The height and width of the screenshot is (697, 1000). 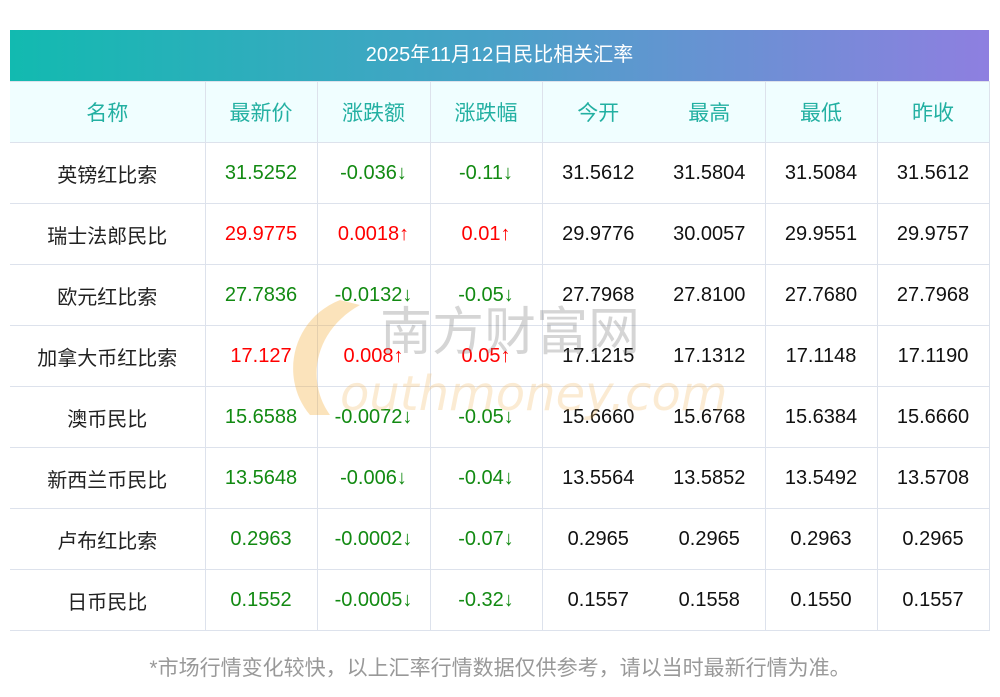 I want to click on header-price: 最新价, so click(x=261, y=112).